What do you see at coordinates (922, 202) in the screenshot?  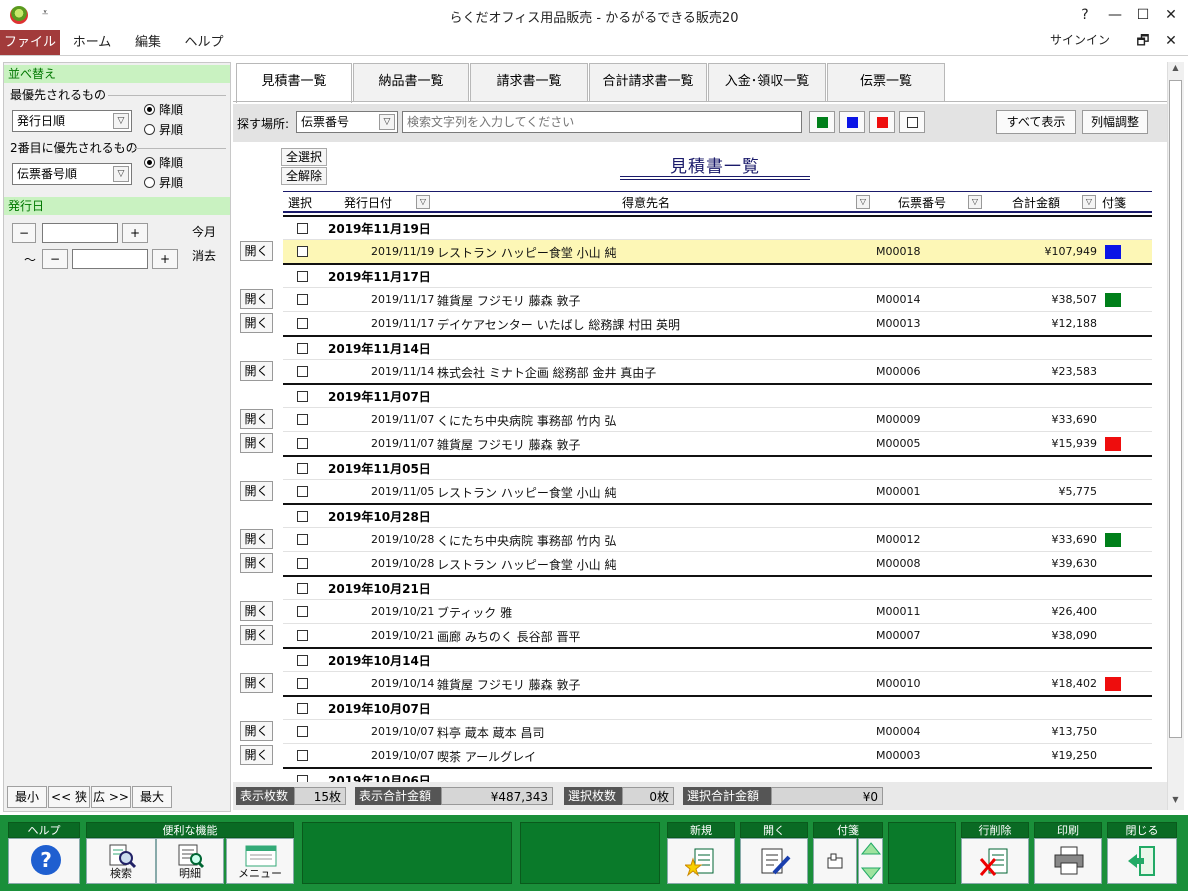 I see `header-number: 伝票番号` at bounding box center [922, 202].